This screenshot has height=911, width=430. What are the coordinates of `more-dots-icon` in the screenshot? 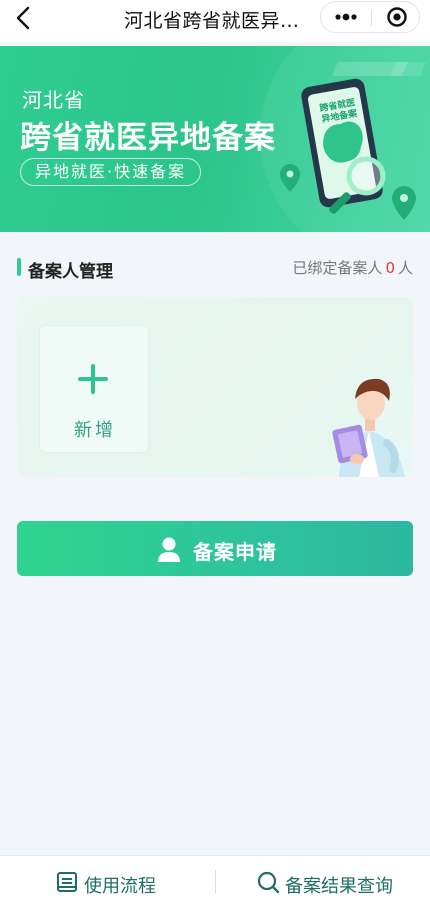 It's located at (346, 17).